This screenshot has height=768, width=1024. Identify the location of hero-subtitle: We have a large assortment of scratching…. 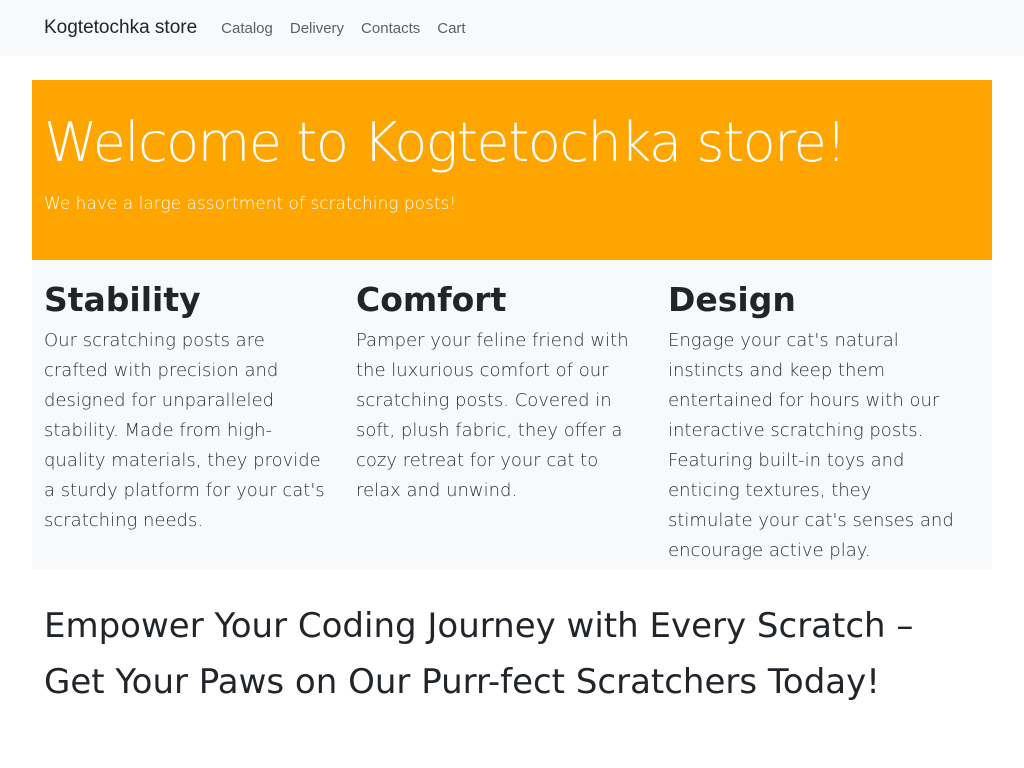
(250, 204).